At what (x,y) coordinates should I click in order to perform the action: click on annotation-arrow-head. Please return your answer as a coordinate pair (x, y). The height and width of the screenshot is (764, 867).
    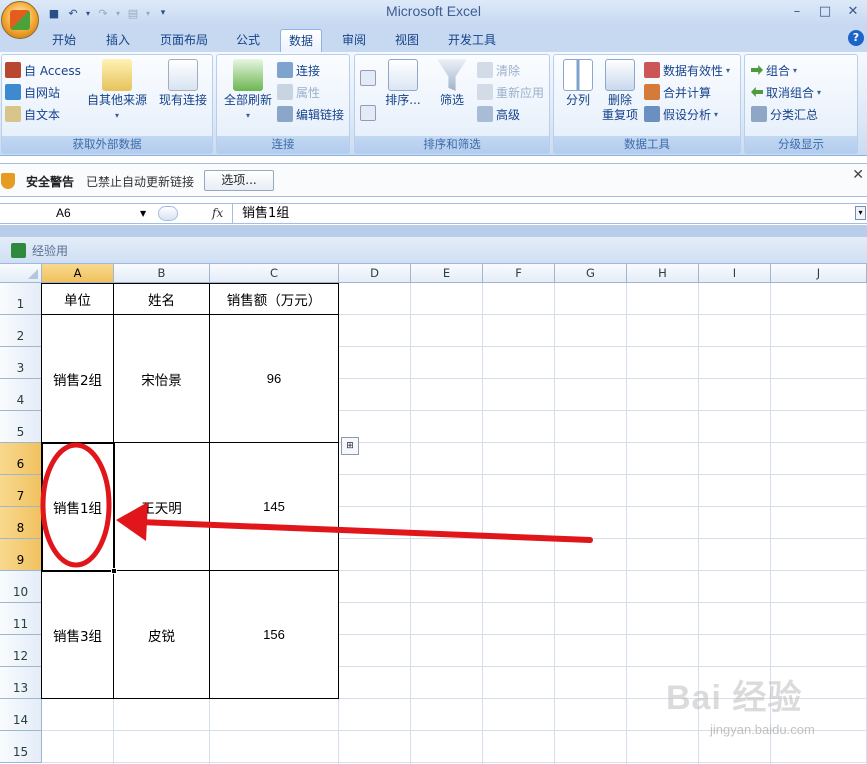
    Looking at the image, I should click on (132, 521).